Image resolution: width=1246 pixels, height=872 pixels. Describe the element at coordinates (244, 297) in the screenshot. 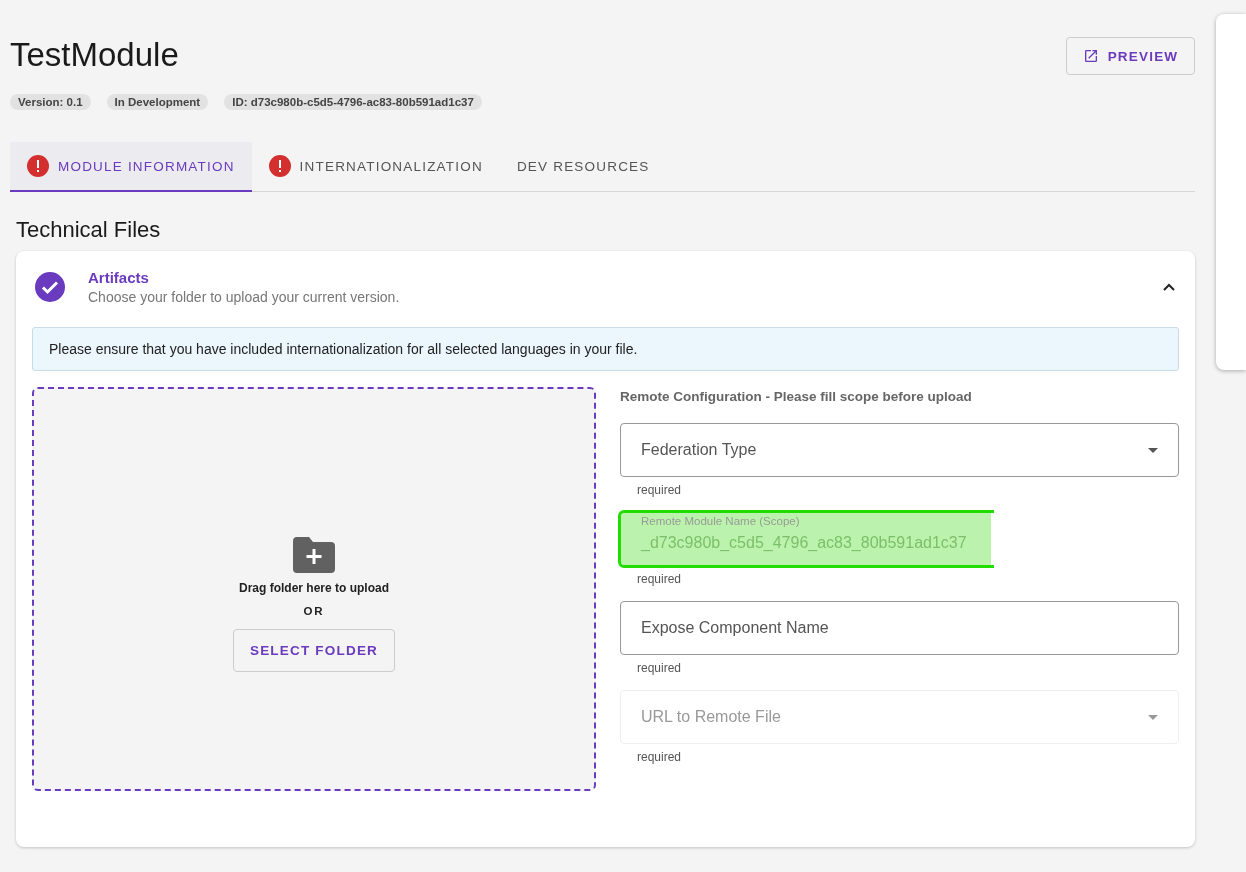

I see `panel-subtitle: Choose your folder to upload your current version.` at that location.